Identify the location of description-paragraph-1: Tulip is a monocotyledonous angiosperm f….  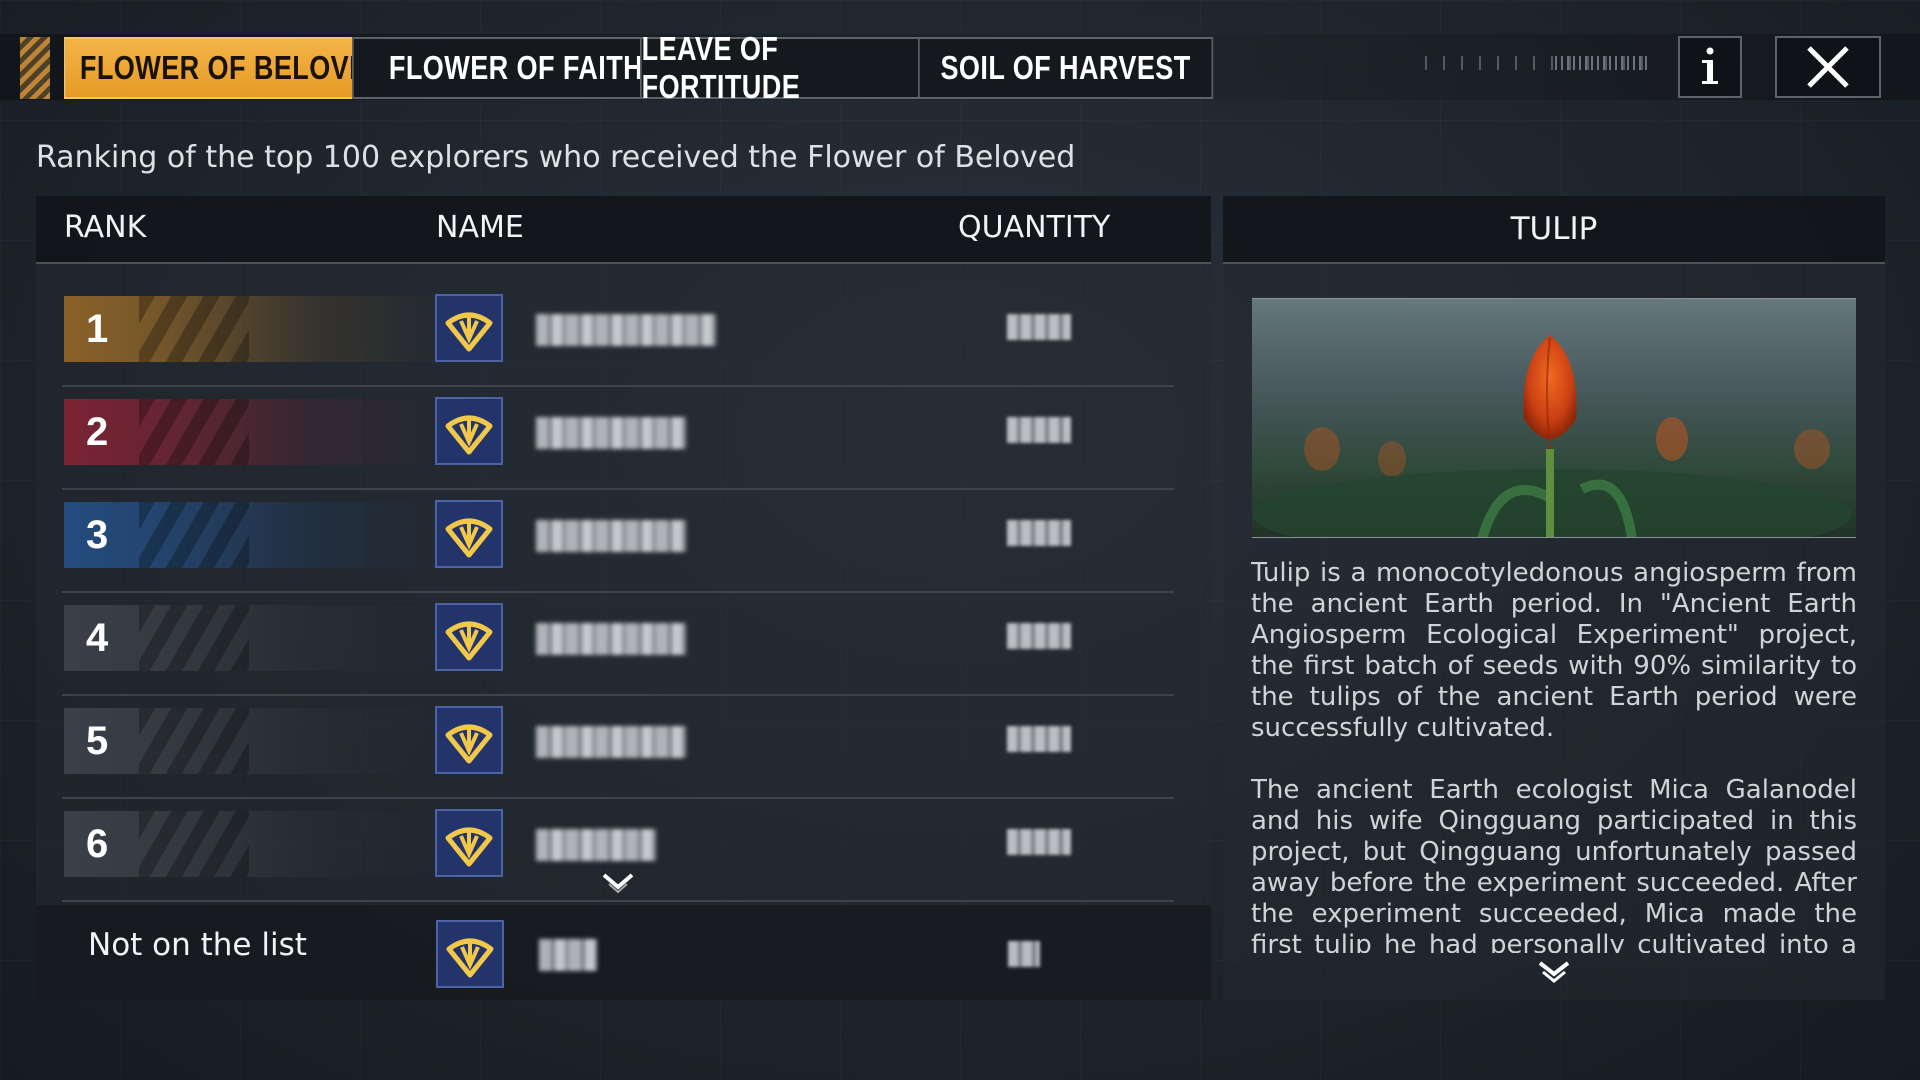
(1554, 650).